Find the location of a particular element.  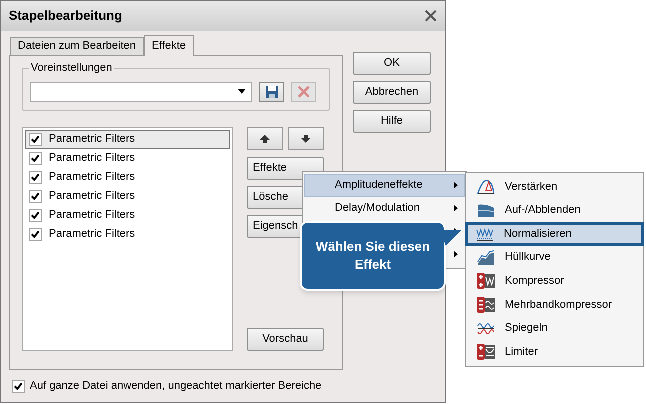

submenu-item-label: Kompressor is located at coordinates (534, 282).